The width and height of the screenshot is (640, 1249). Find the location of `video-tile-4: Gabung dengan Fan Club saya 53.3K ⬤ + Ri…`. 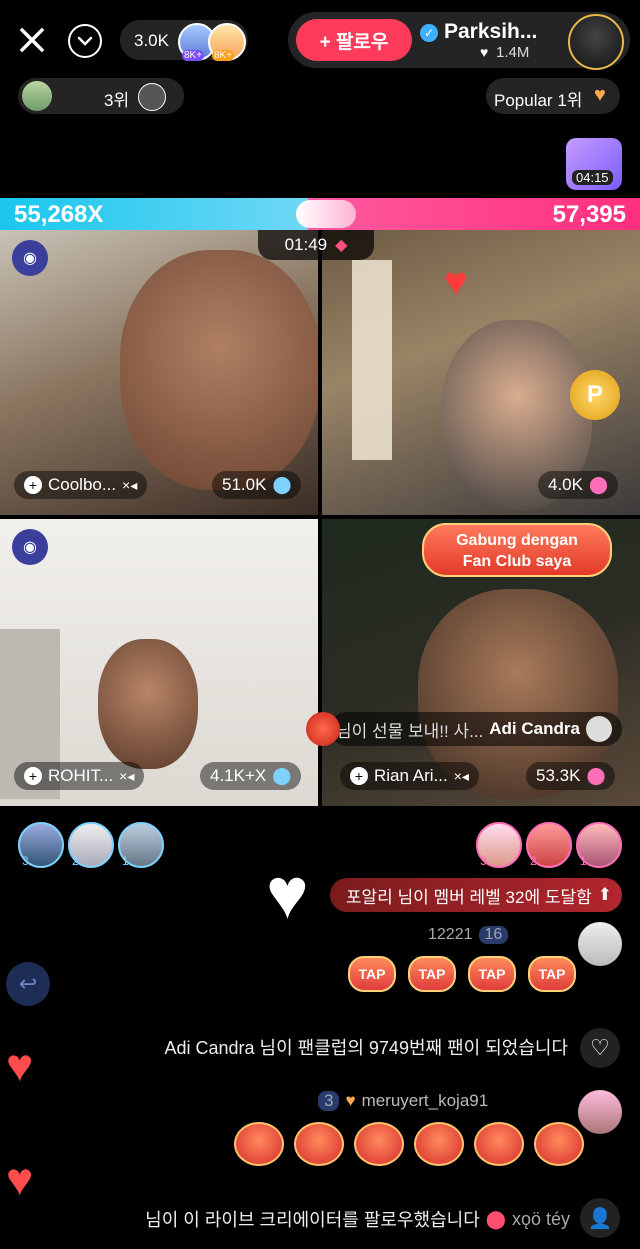

video-tile-4: Gabung dengan Fan Club saya 53.3K ⬤ + Ri… is located at coordinates (481, 662).